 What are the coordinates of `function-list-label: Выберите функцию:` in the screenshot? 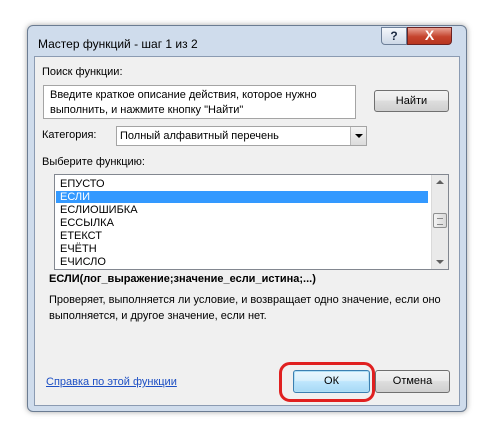 It's located at (93, 162).